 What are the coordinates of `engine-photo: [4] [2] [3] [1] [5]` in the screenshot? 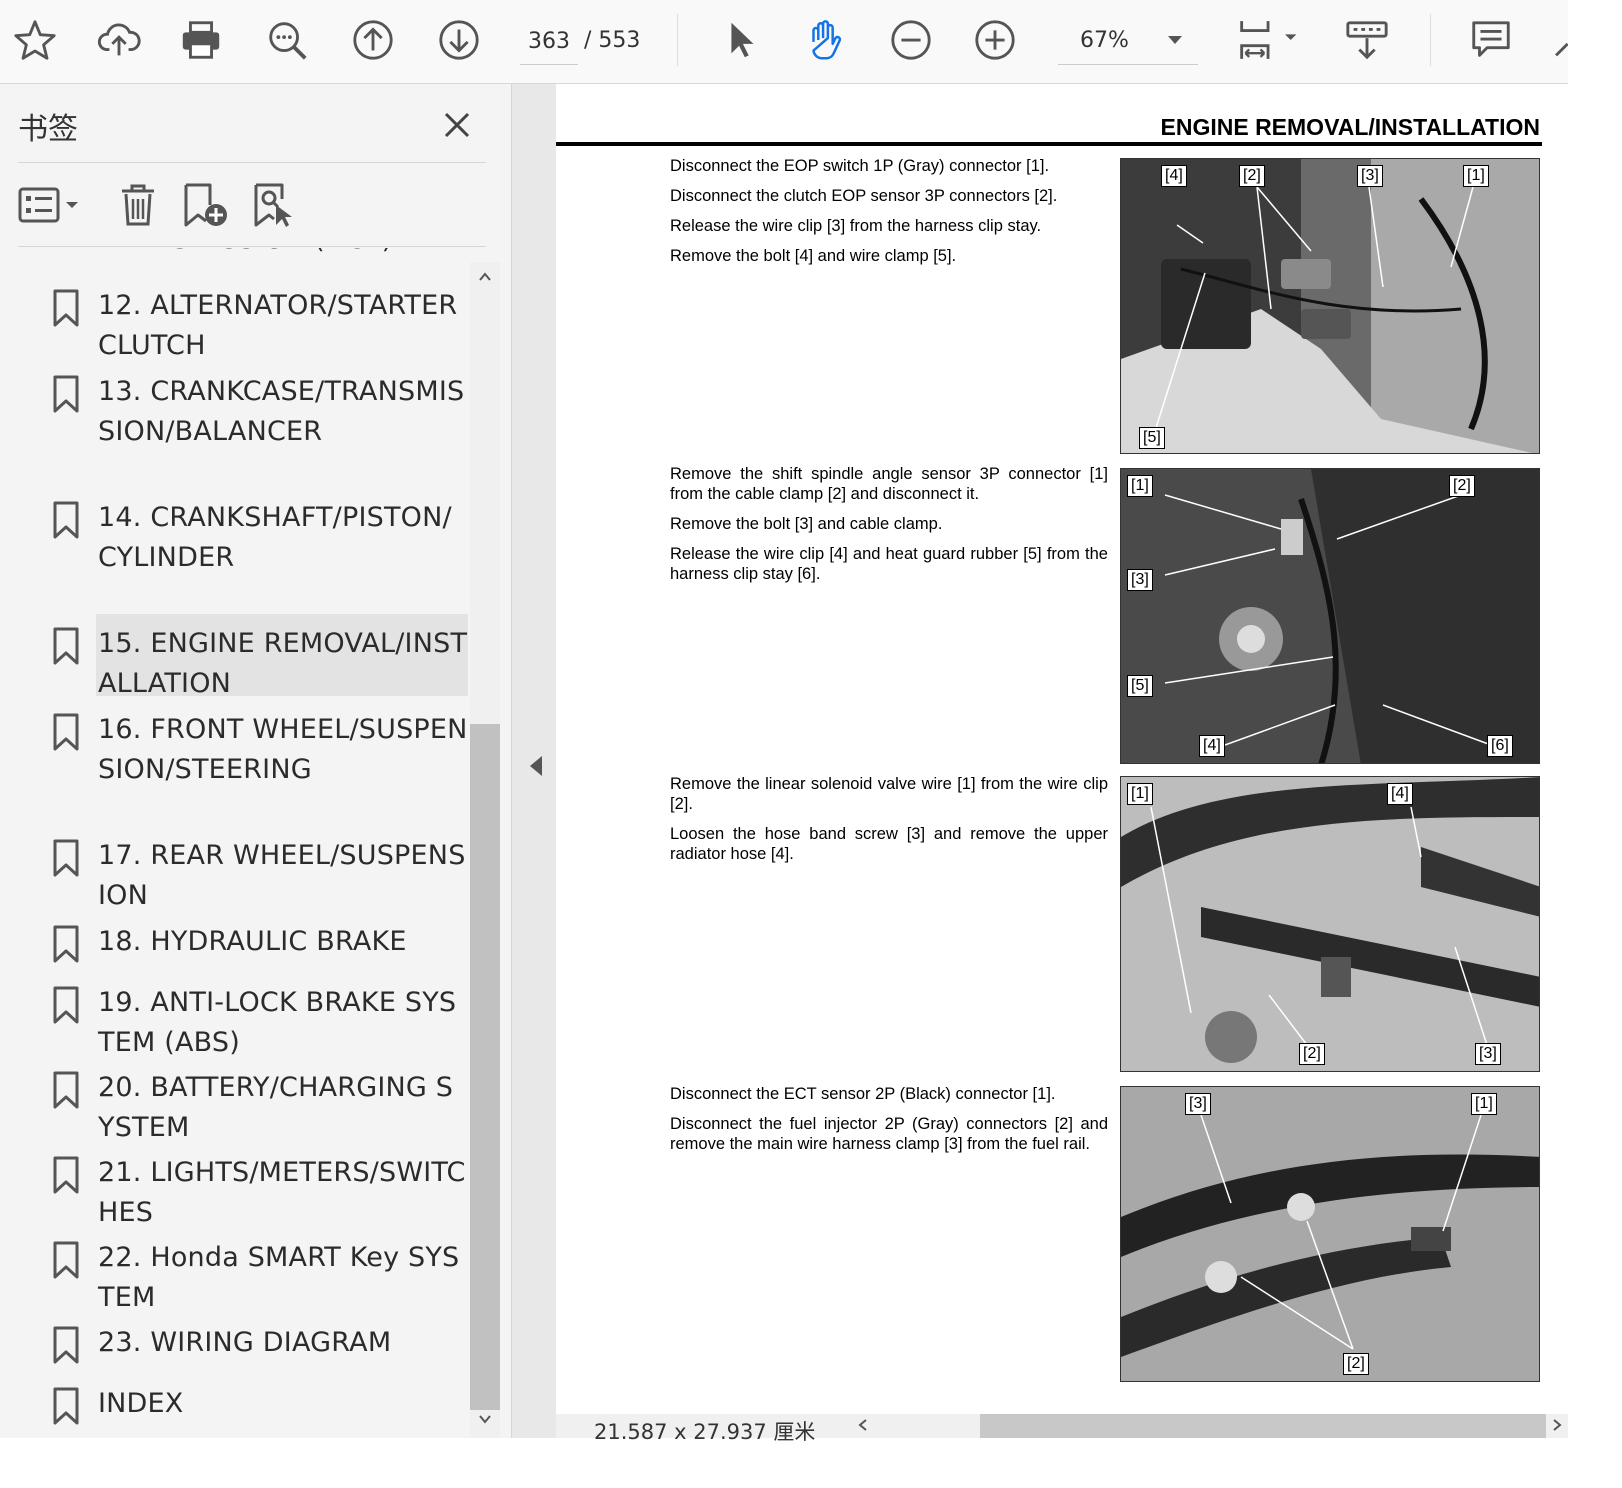 It's located at (1330, 306).